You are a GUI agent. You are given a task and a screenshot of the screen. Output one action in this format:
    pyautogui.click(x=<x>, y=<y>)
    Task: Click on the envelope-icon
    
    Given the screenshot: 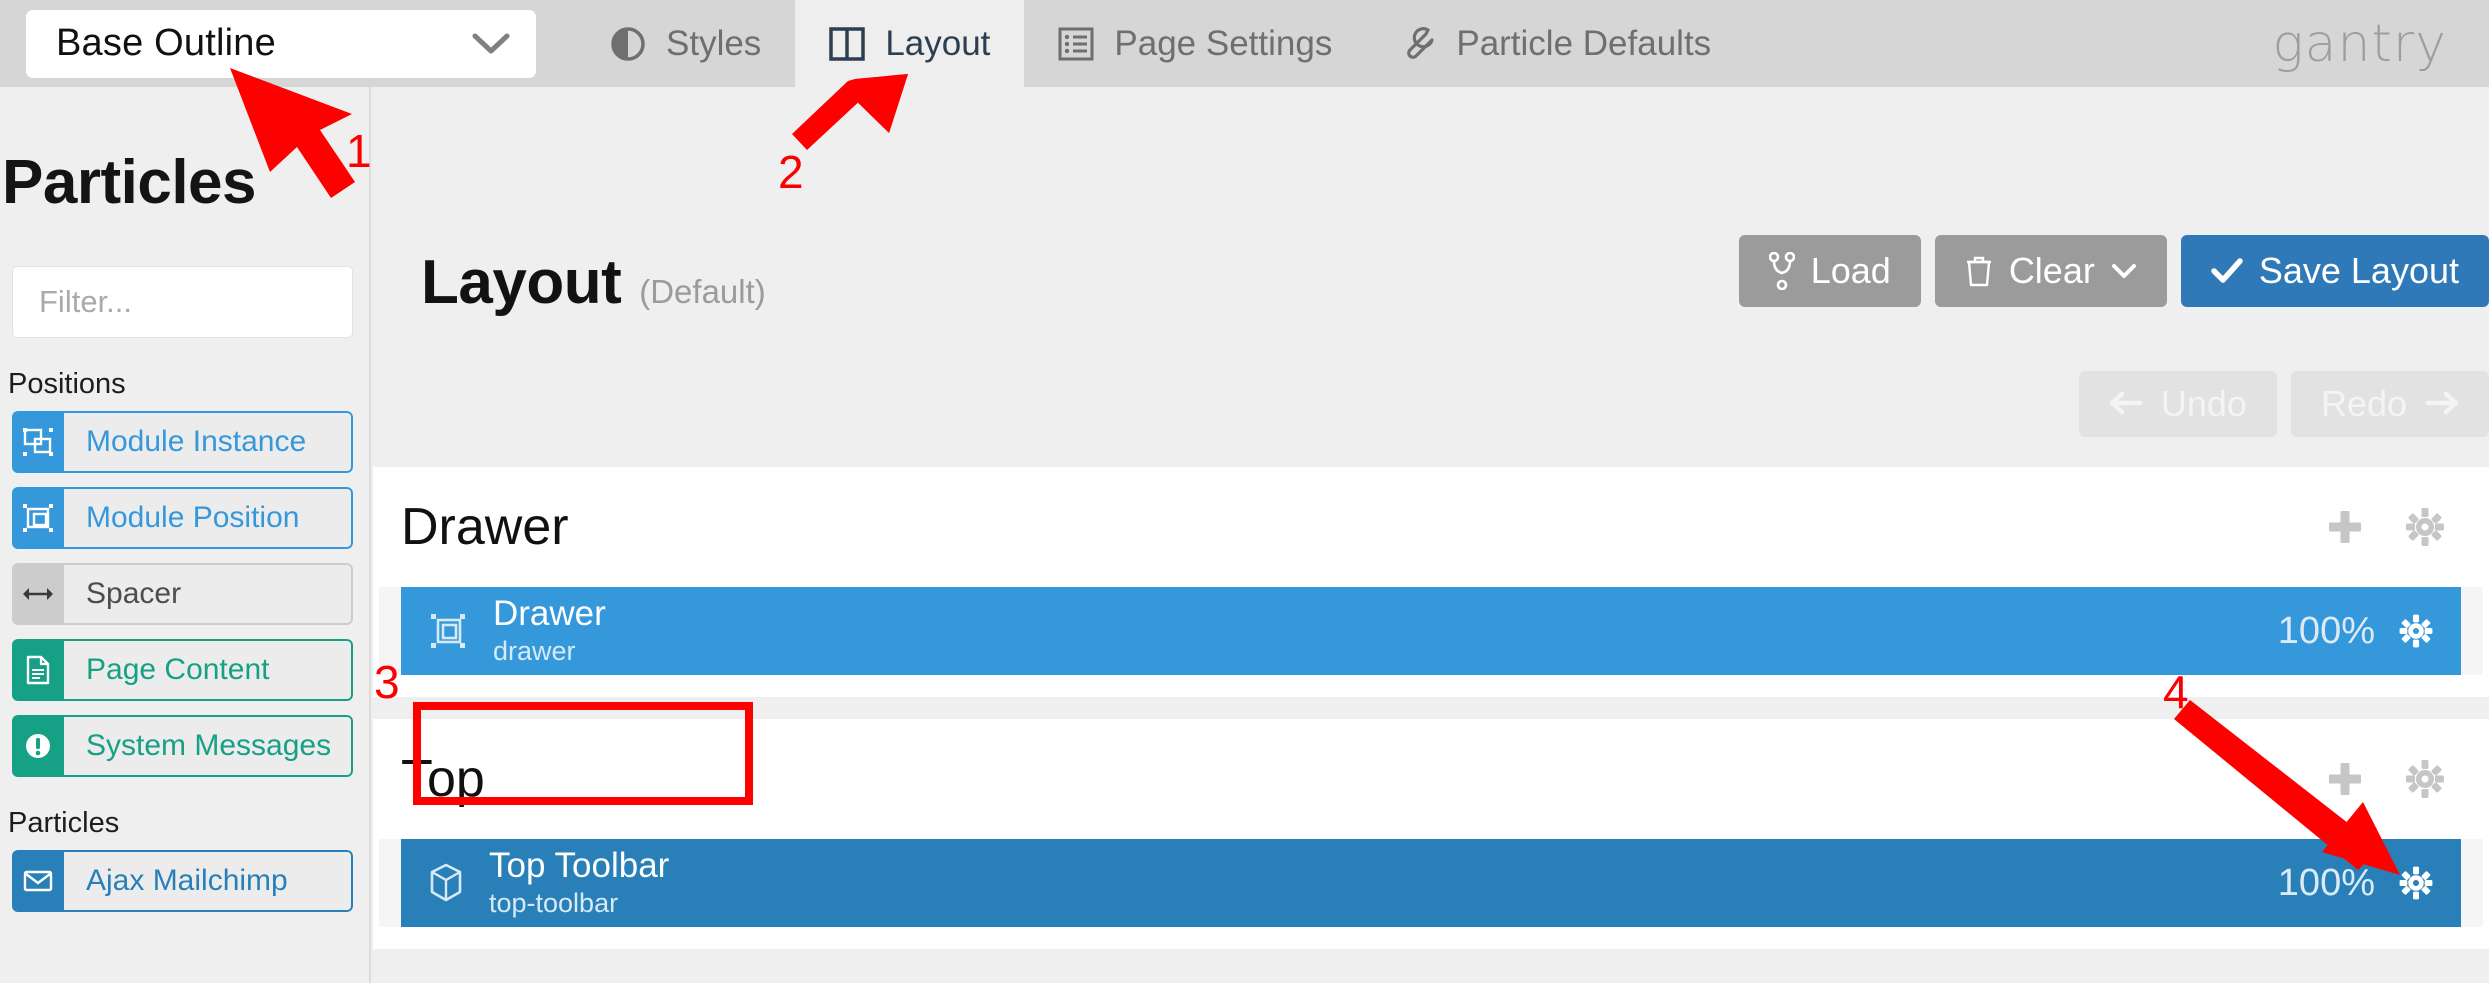 What is the action you would take?
    pyautogui.click(x=38, y=881)
    